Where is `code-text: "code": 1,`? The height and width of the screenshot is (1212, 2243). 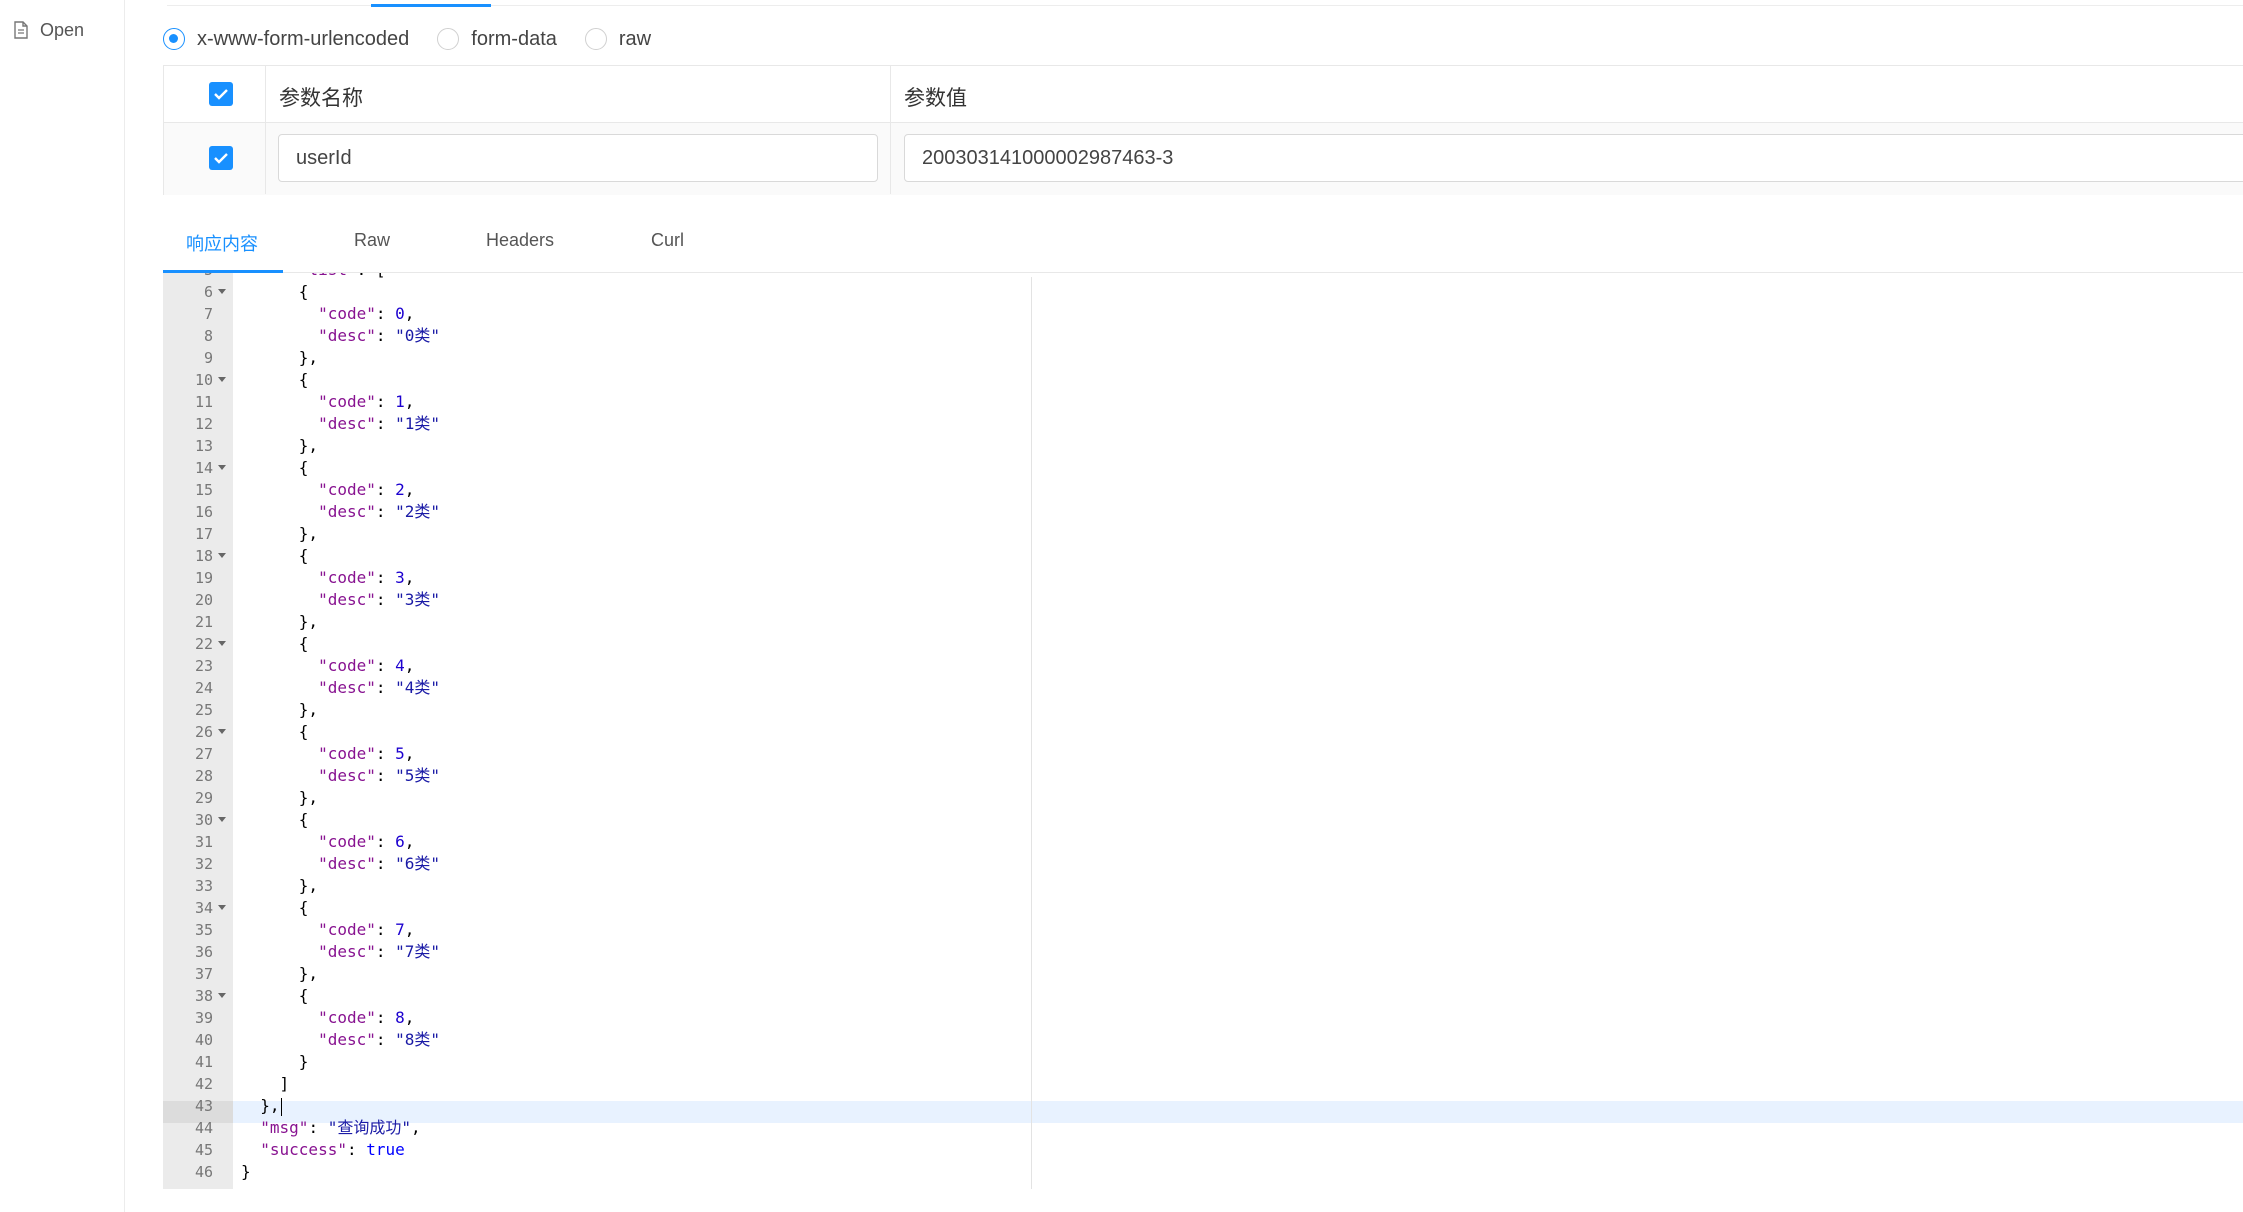
code-text: "code": 1, is located at coordinates (327, 402).